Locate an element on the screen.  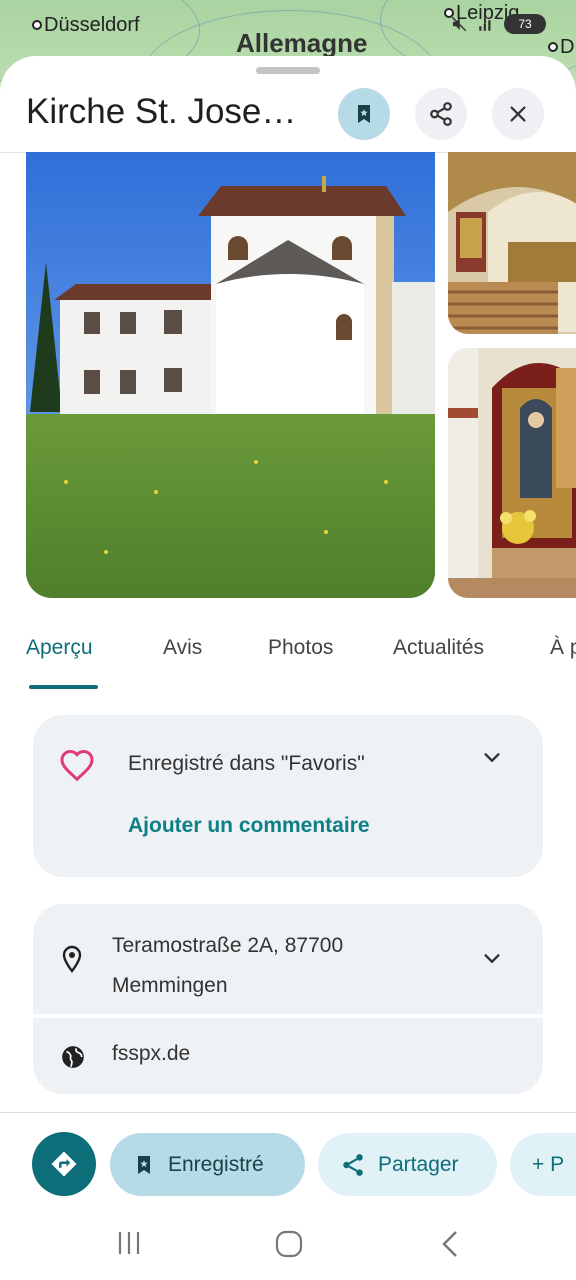
address-line: Teramostraße 2A, 87700 is located at coordinates (228, 945).